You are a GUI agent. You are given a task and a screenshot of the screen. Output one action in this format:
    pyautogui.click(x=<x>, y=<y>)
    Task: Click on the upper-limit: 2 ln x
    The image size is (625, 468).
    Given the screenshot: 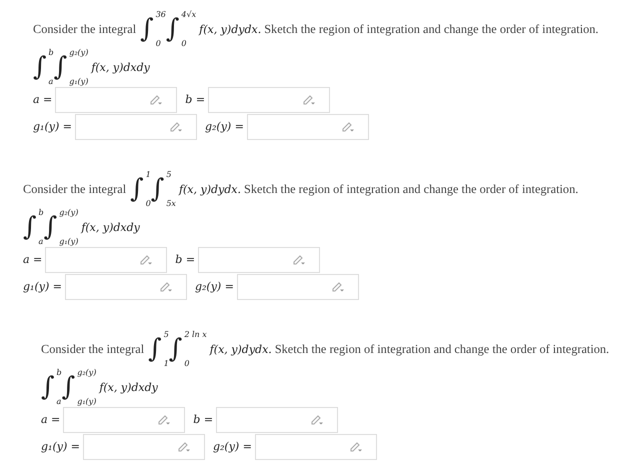 What is the action you would take?
    pyautogui.click(x=195, y=334)
    